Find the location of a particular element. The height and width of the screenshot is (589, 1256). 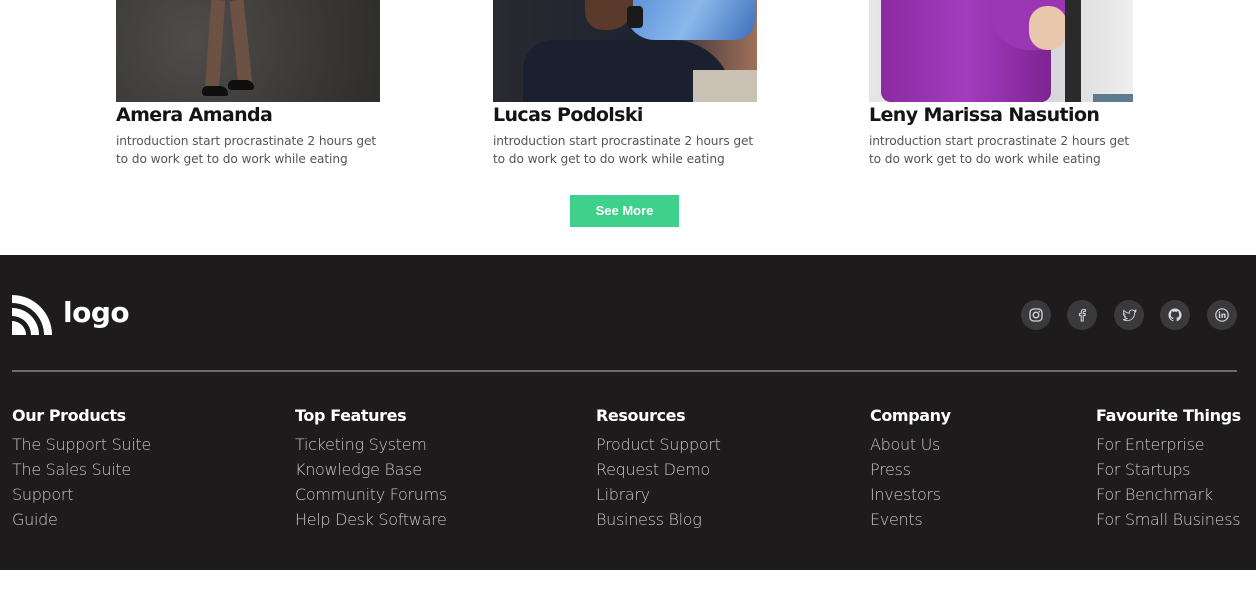

footer-link: Ticketing System is located at coordinates (371, 444).